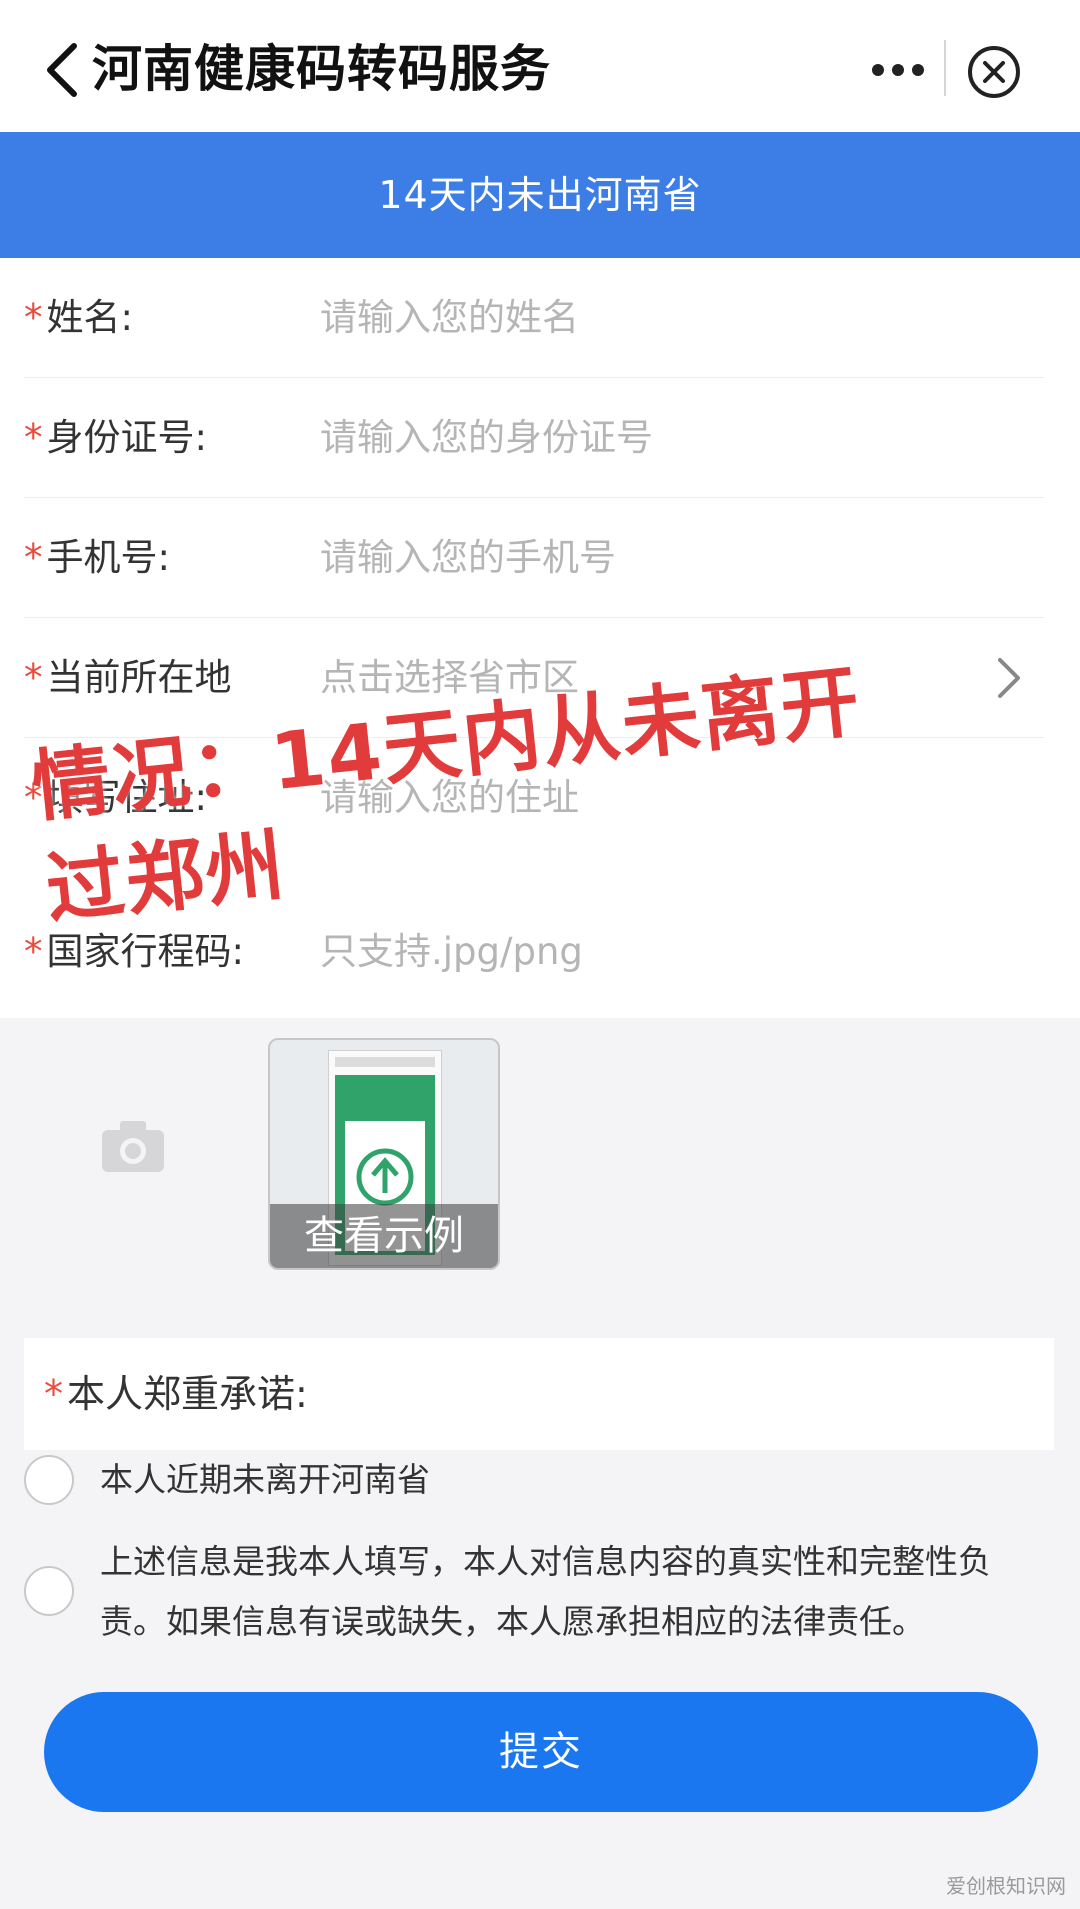 The width and height of the screenshot is (1080, 1909). What do you see at coordinates (449, 318) in the screenshot?
I see `name-input: 请输入您的姓名` at bounding box center [449, 318].